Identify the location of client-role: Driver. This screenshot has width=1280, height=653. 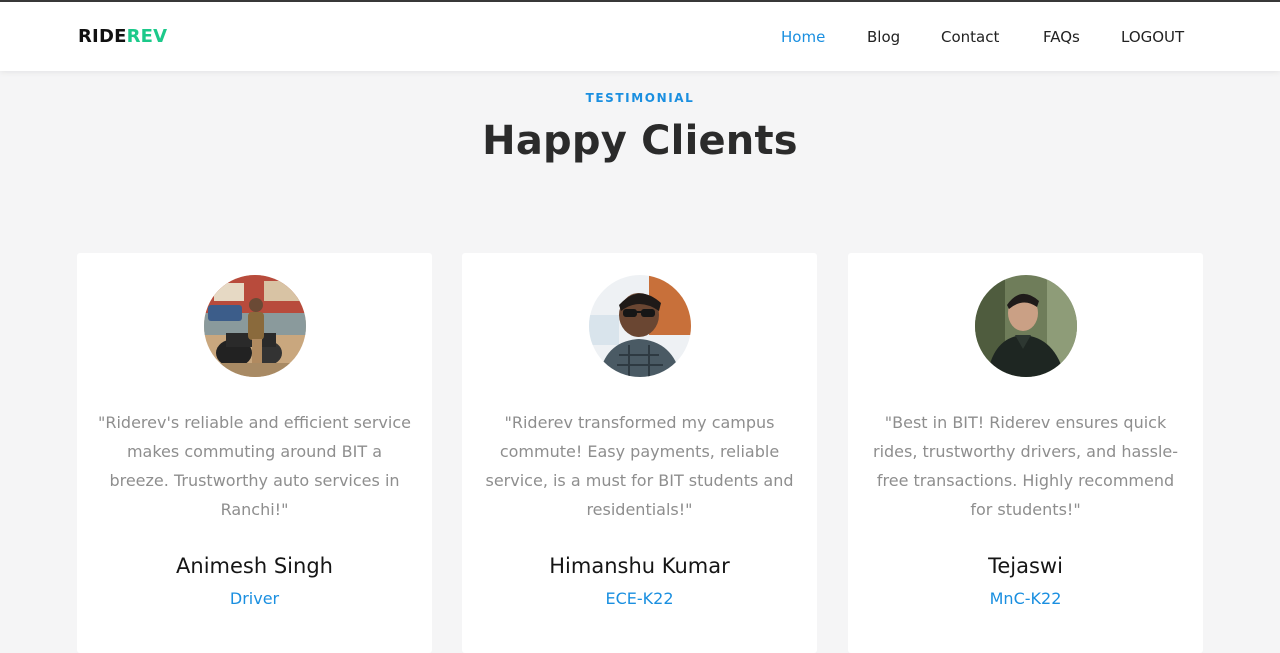
(254, 598).